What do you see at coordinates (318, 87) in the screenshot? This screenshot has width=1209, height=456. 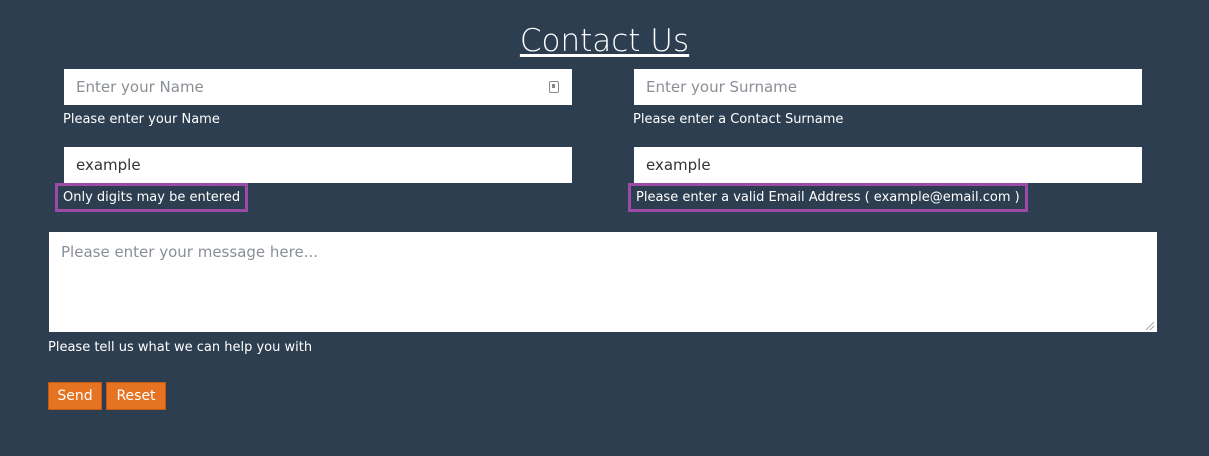 I see `name-input` at bounding box center [318, 87].